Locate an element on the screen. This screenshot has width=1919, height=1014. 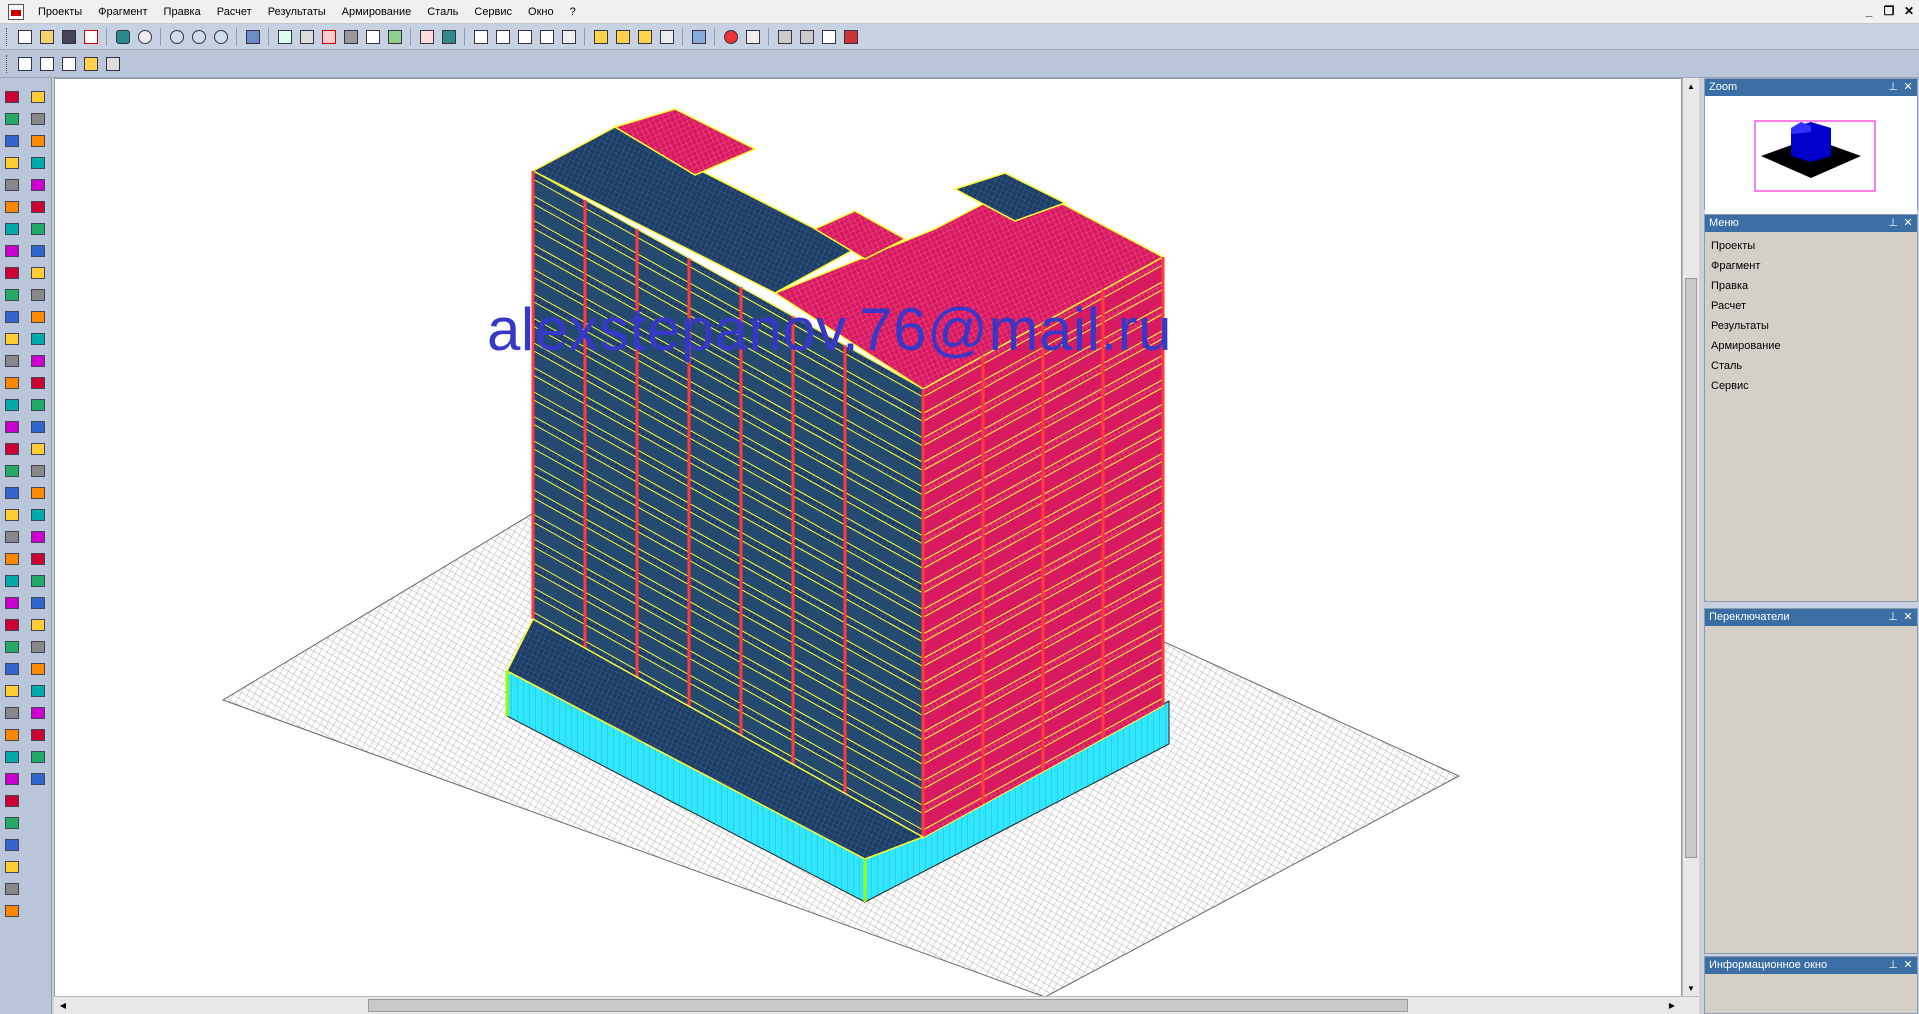
horizontal-scrollbar: ◀ ▶ is located at coordinates (876, 1005).